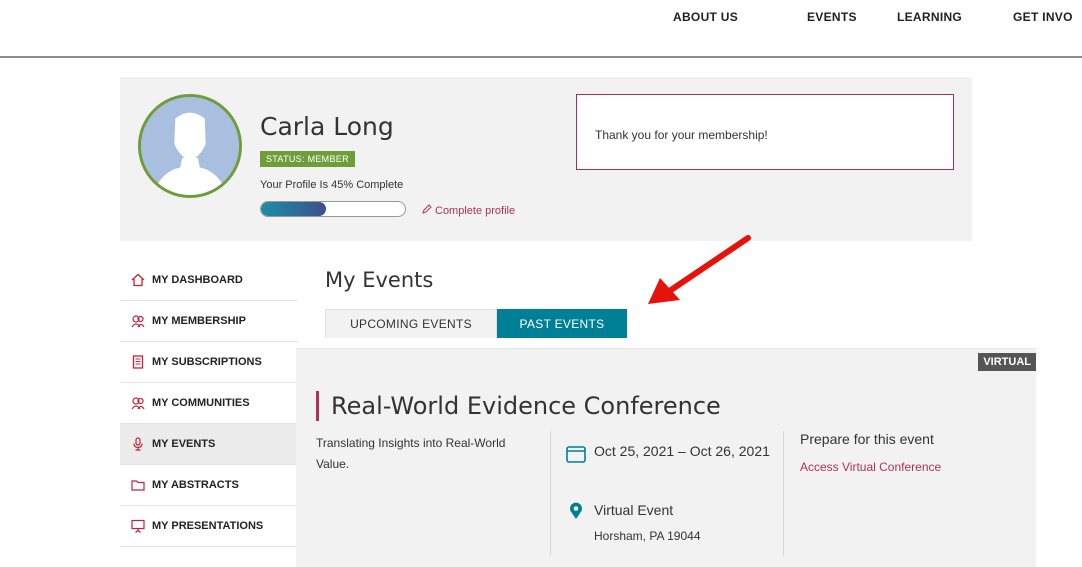 The image size is (1082, 567). I want to click on microphone-icon, so click(138, 444).